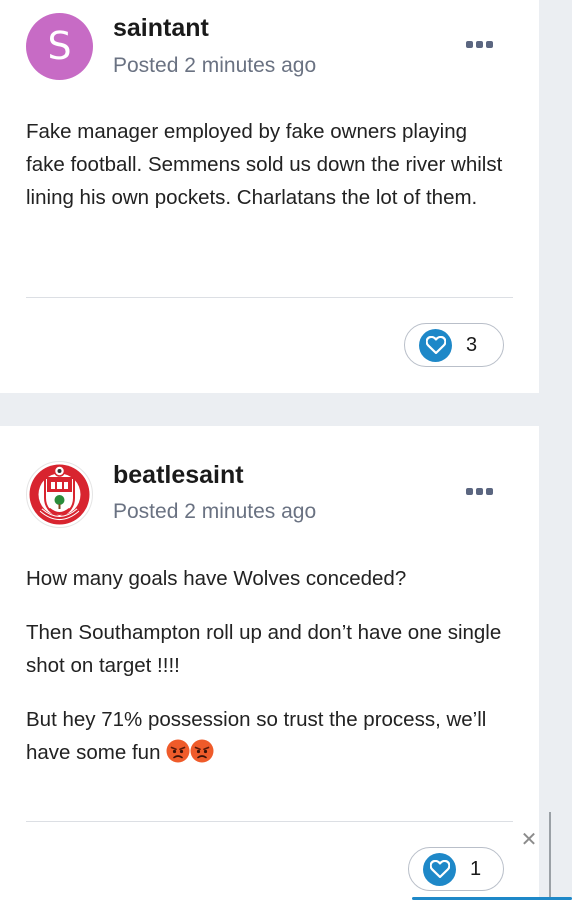 The height and width of the screenshot is (900, 572). Describe the element at coordinates (529, 840) in the screenshot. I see `close-icon: ✕` at that location.